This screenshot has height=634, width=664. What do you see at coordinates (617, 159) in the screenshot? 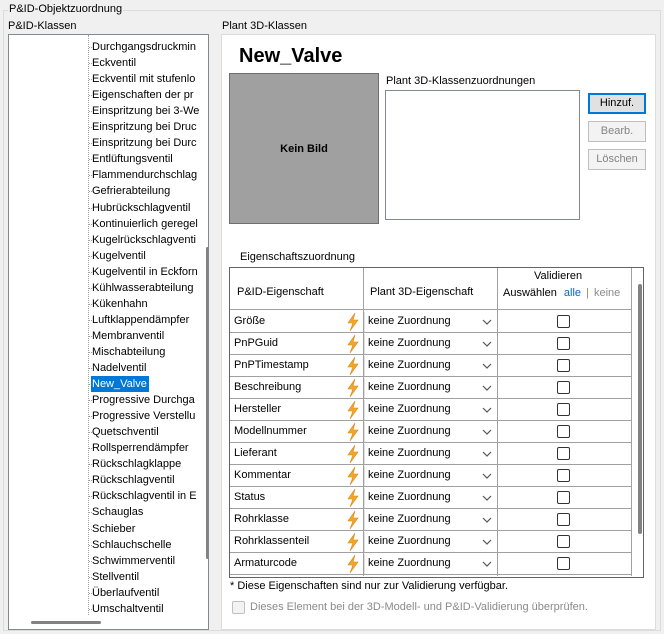
I see `delete-button: Löschen` at bounding box center [617, 159].